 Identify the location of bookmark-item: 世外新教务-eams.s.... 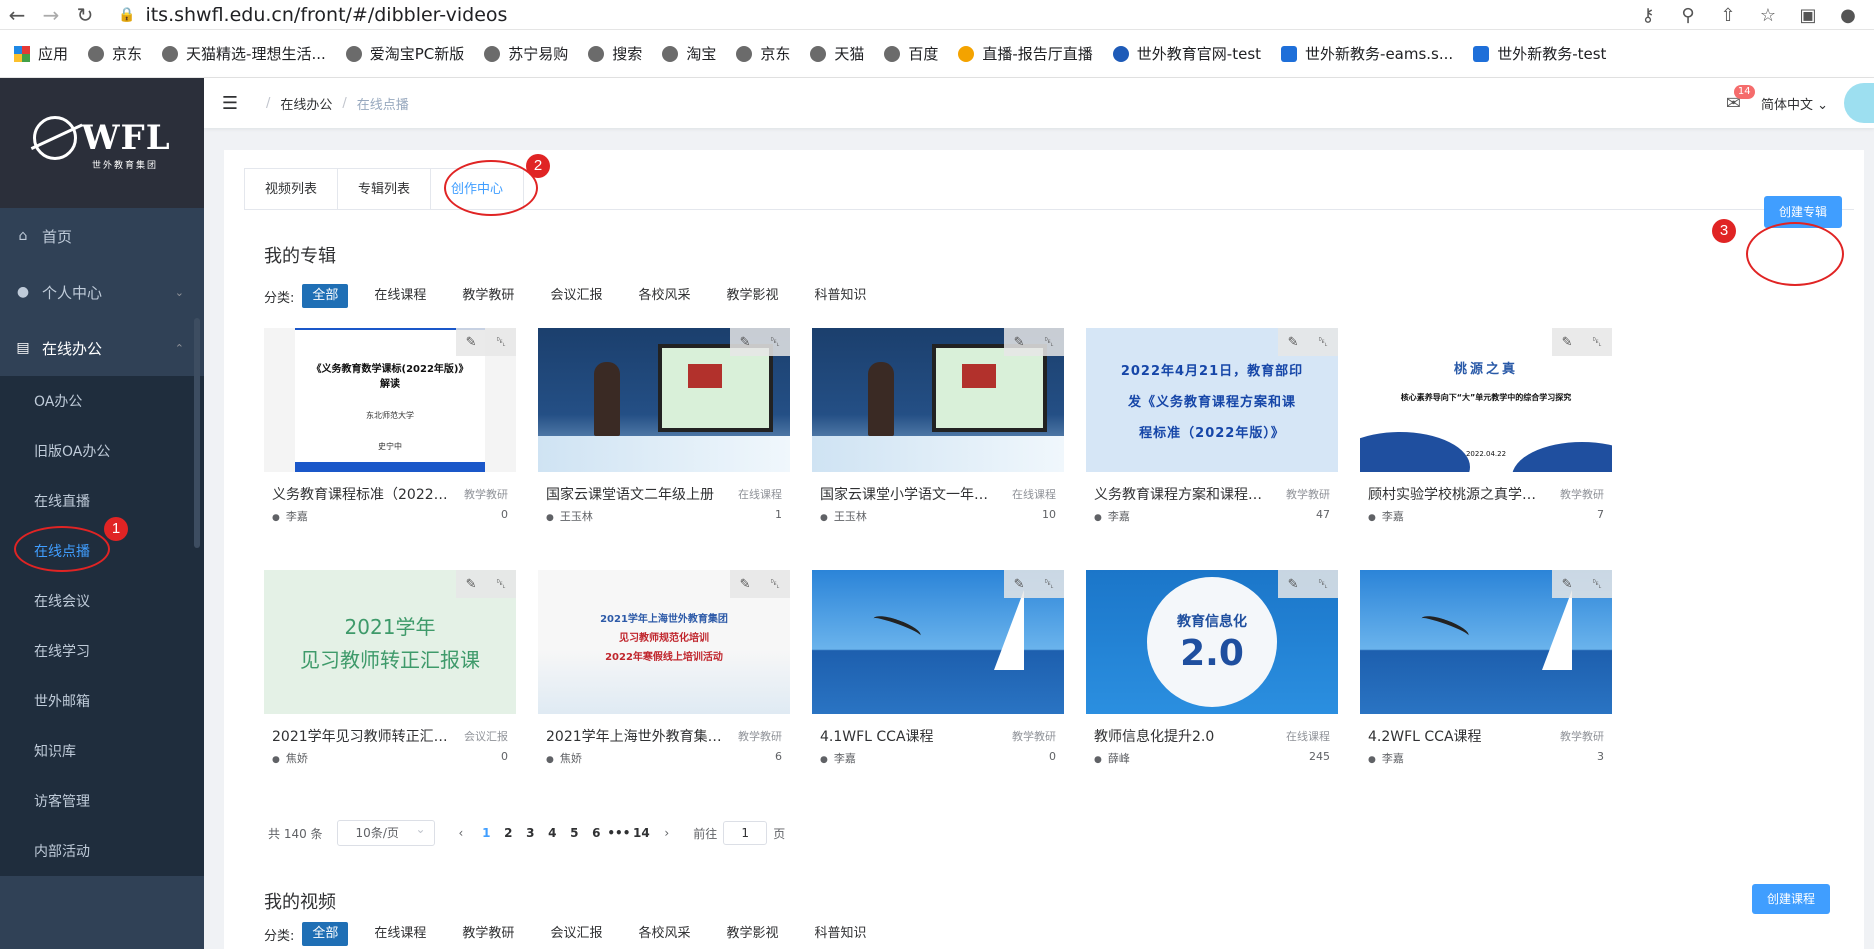
(1367, 53).